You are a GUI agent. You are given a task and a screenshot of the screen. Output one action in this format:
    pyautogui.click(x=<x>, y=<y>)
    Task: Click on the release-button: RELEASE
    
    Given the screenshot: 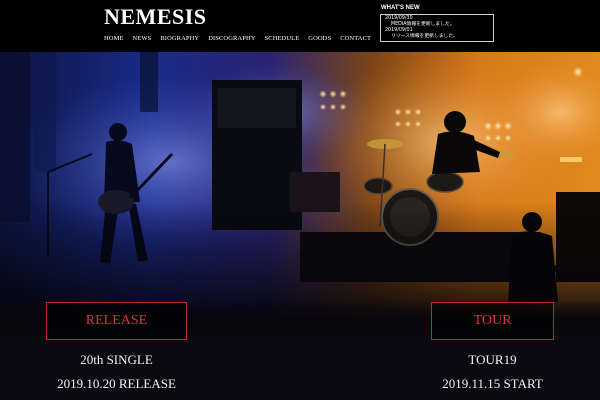 What is the action you would take?
    pyautogui.click(x=116, y=321)
    